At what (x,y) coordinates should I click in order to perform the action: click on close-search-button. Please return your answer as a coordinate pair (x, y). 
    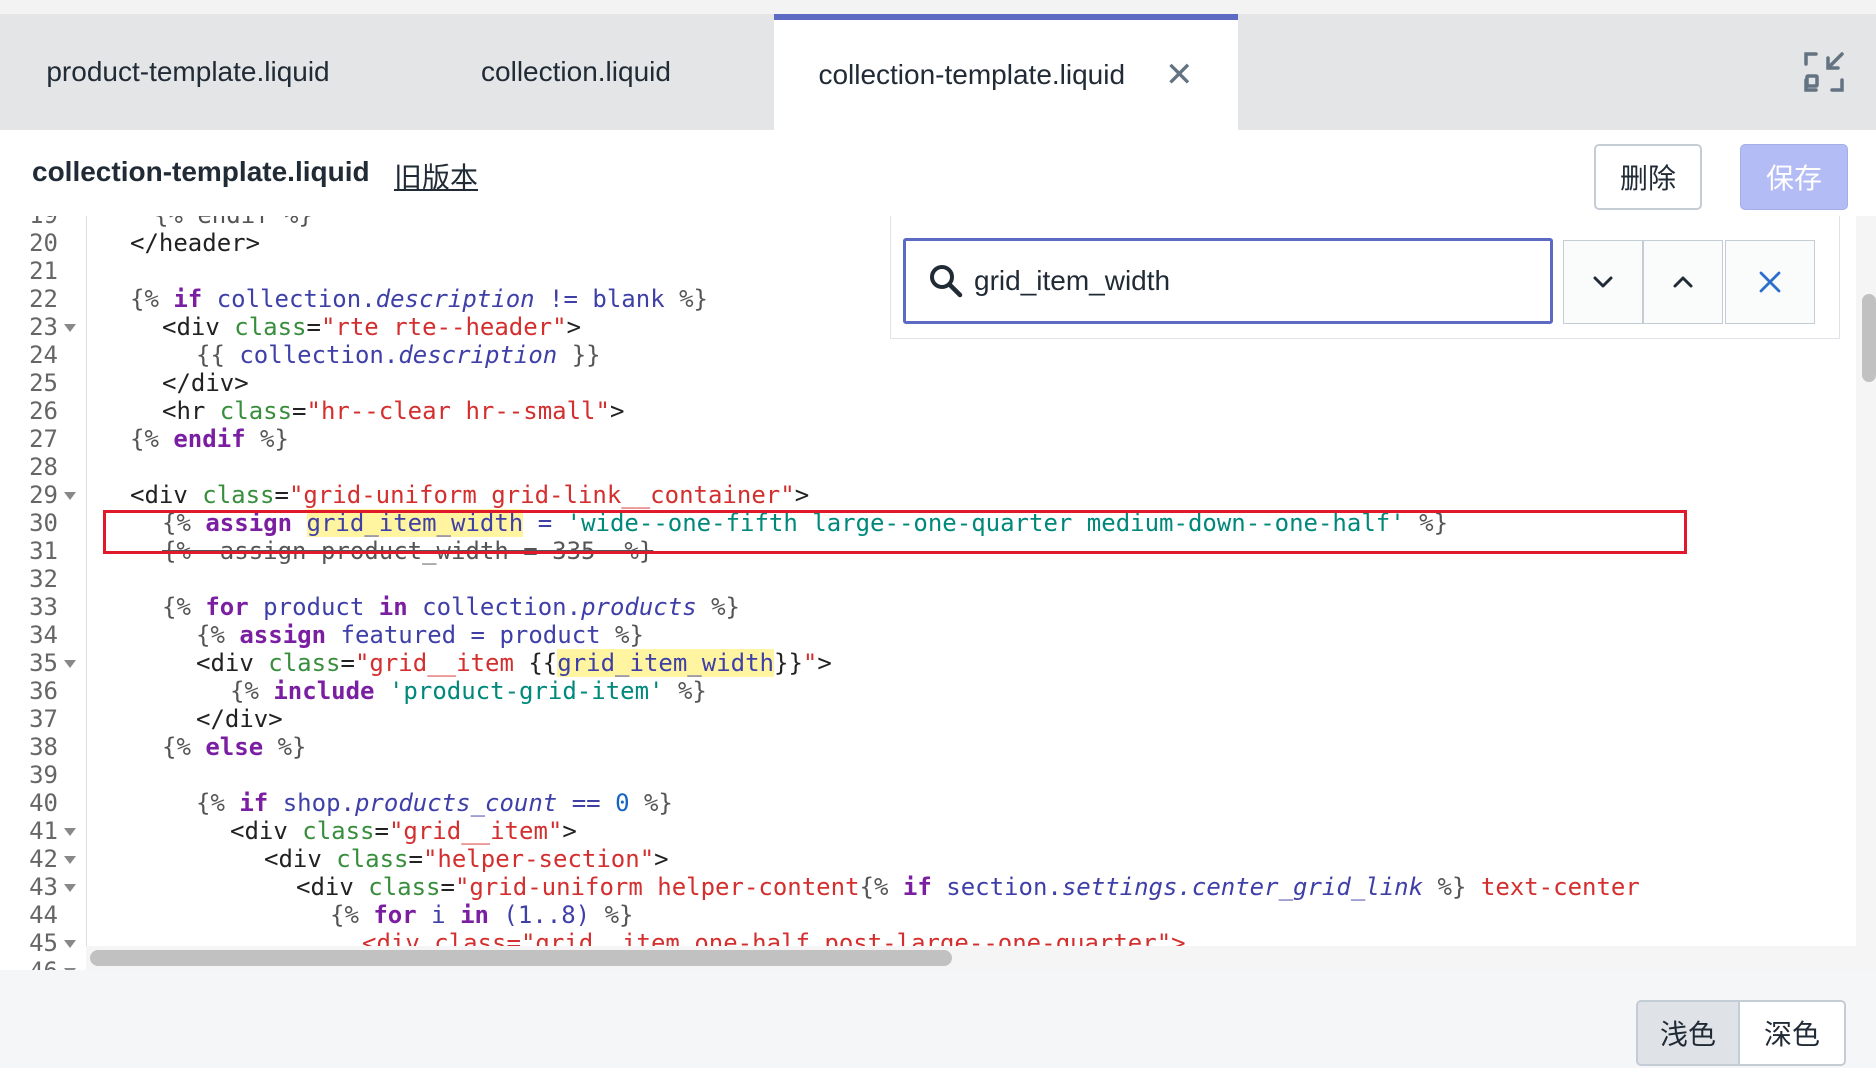
    Looking at the image, I should click on (1770, 282).